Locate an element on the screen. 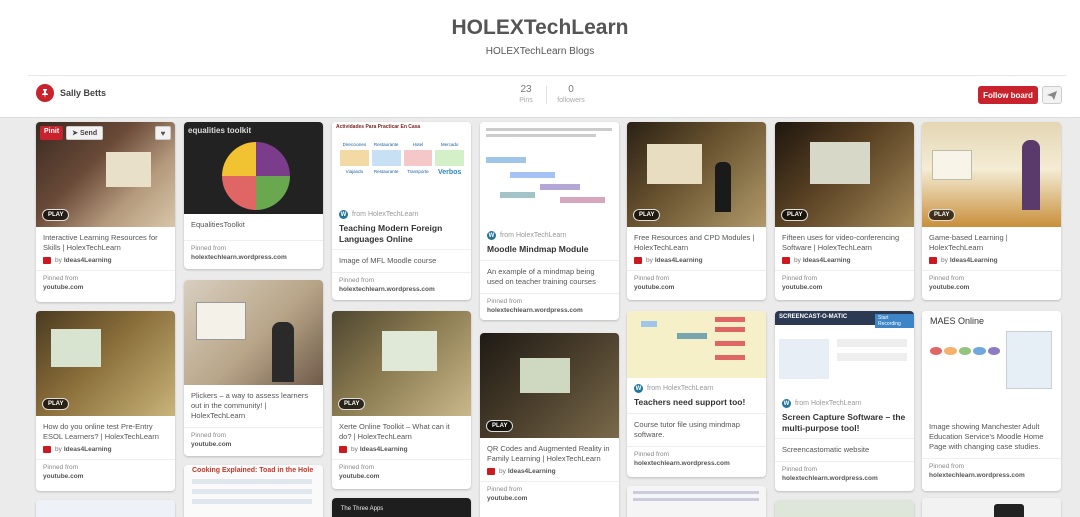  pin-card: Cooking Explained: Toad in the Hole is located at coordinates (253, 491).